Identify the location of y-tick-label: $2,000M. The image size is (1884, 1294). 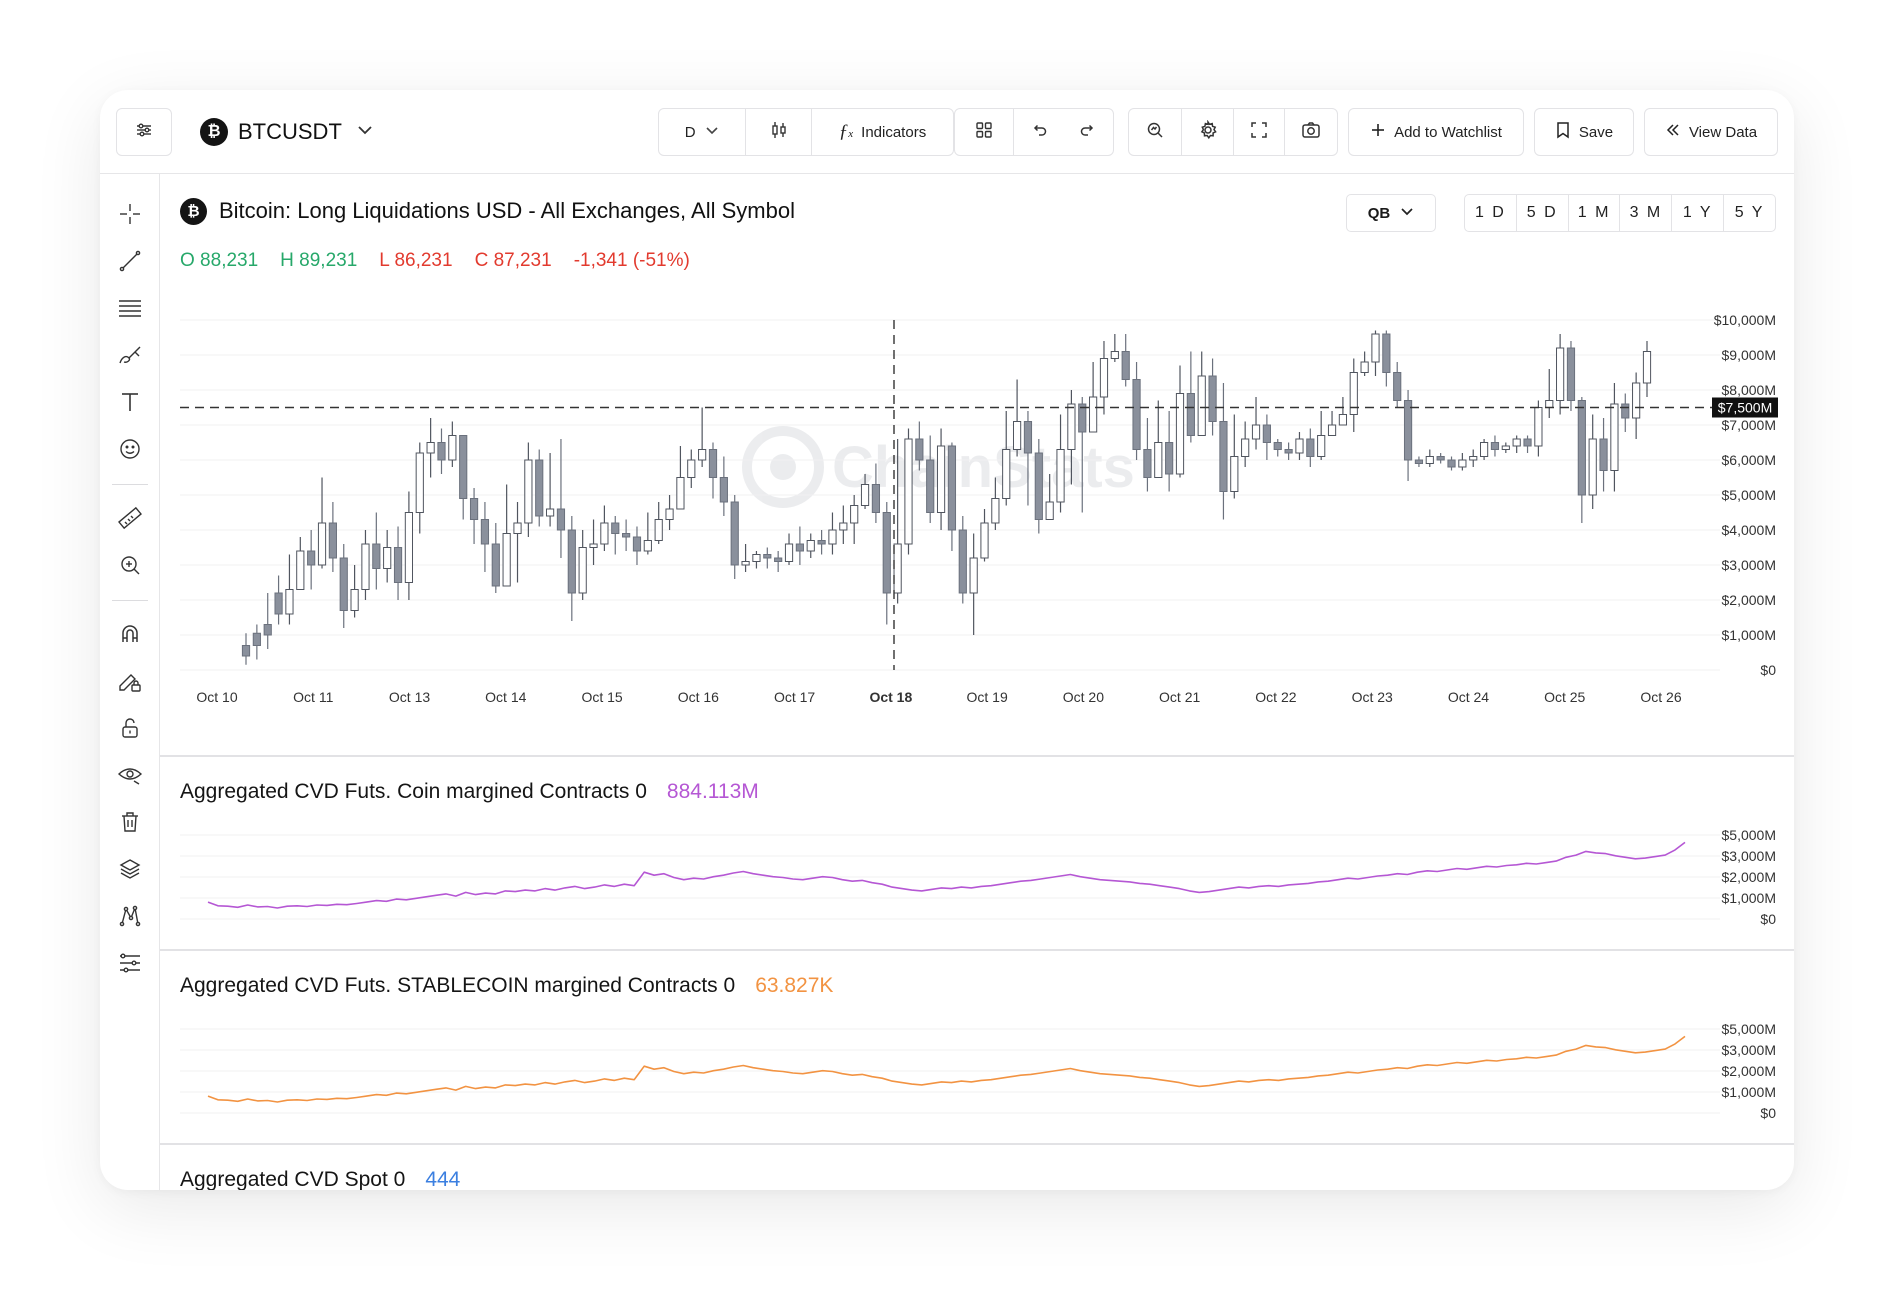
(1749, 1071).